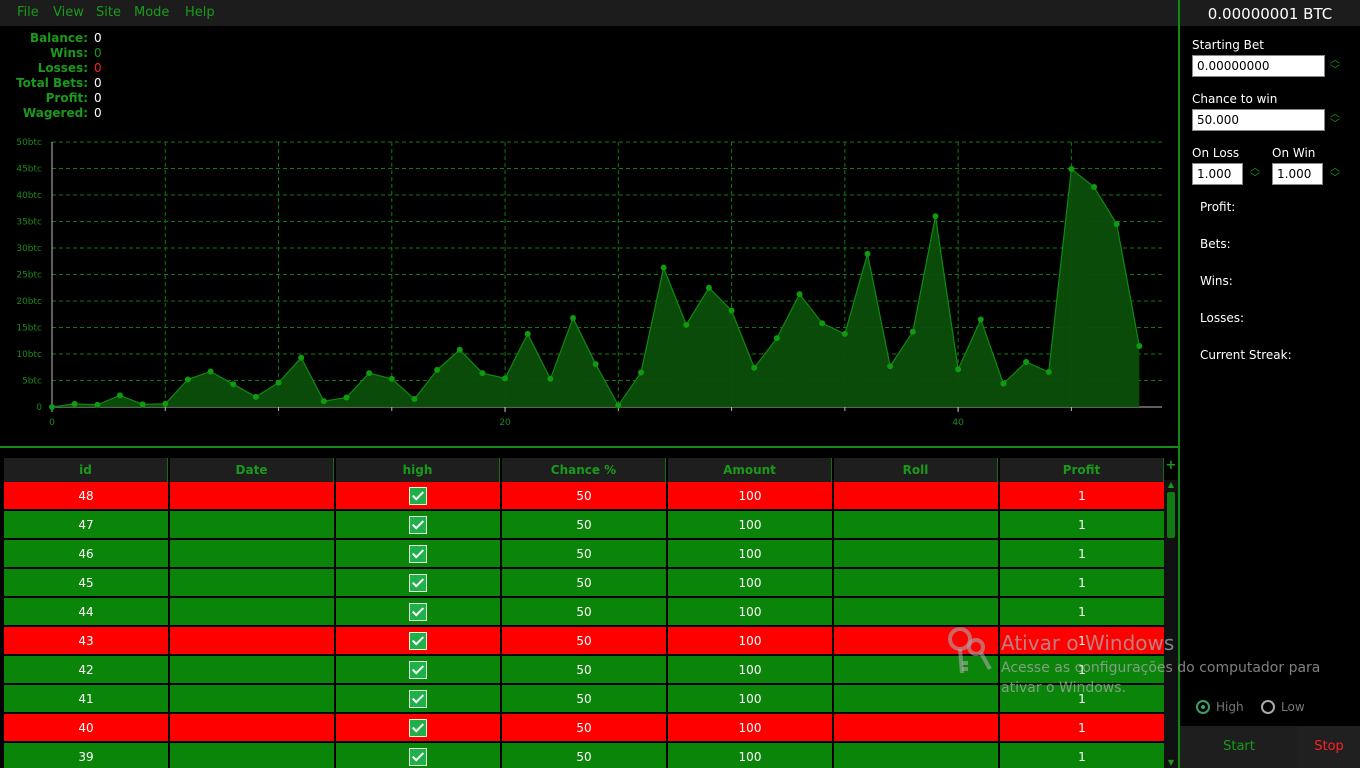 This screenshot has width=1360, height=768. I want to click on stat-balance-label: Balance:, so click(58, 38).